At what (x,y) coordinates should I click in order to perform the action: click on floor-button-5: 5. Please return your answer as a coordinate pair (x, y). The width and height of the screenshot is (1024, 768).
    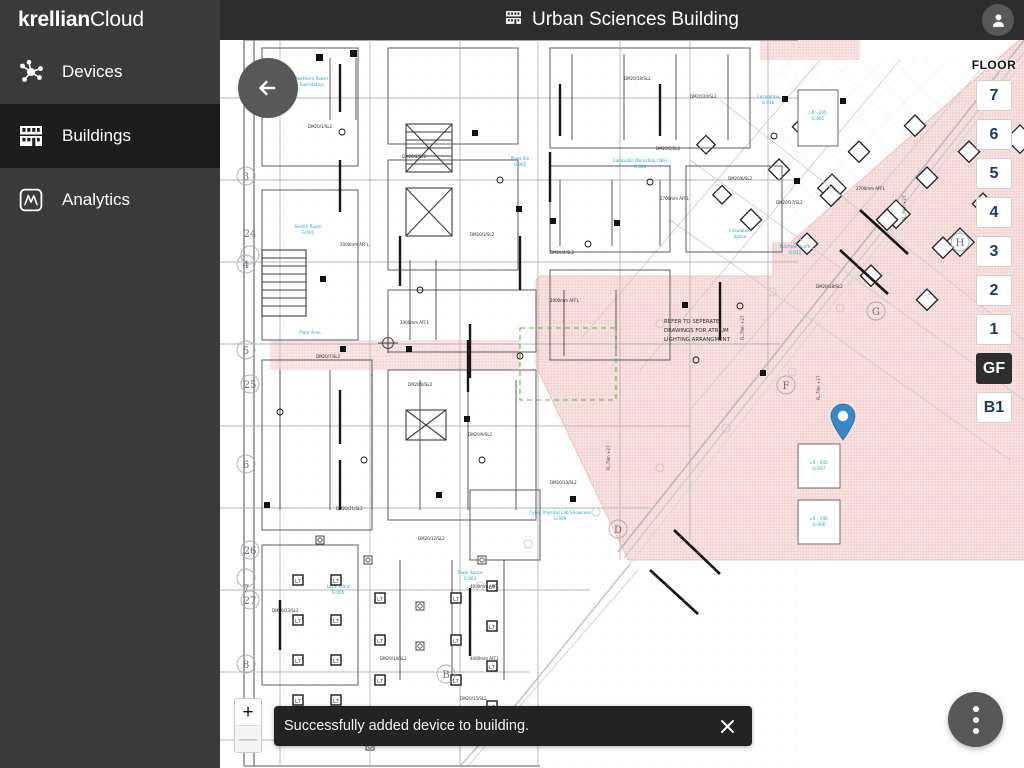
    Looking at the image, I should click on (994, 173).